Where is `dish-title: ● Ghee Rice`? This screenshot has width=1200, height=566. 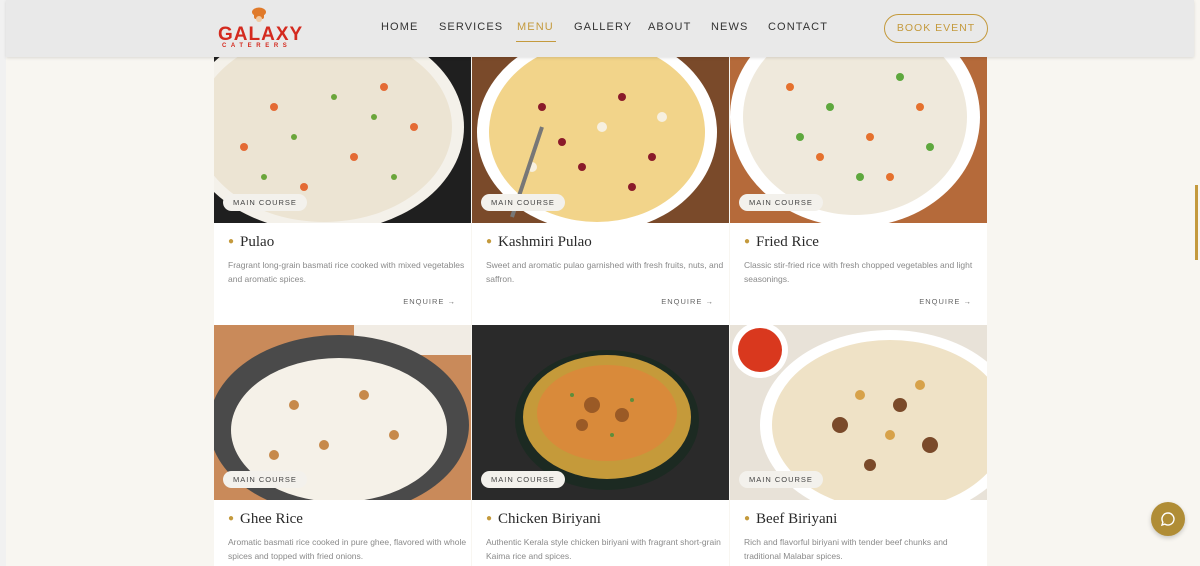 dish-title: ● Ghee Rice is located at coordinates (265, 519).